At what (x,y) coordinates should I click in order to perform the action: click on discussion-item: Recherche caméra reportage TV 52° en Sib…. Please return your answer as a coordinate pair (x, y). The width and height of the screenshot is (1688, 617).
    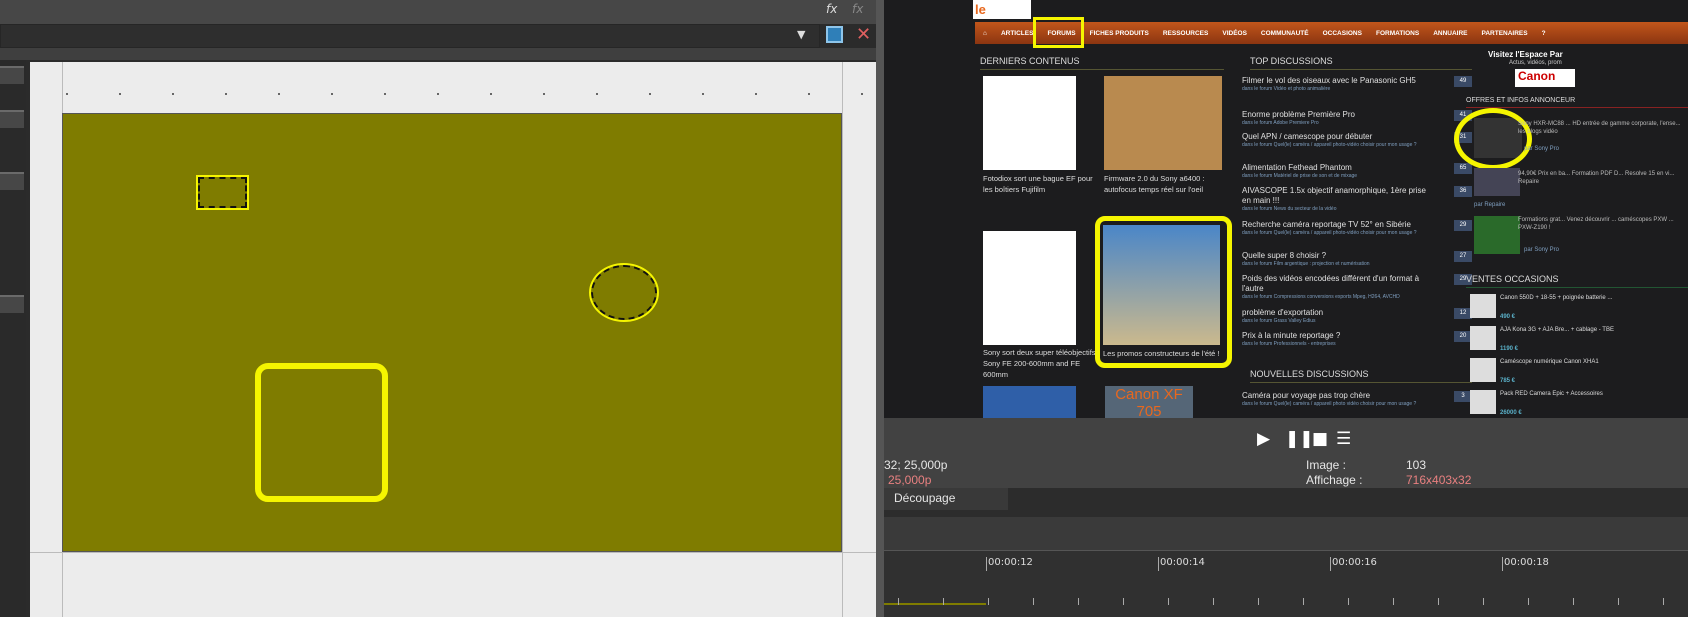
    Looking at the image, I should click on (1357, 228).